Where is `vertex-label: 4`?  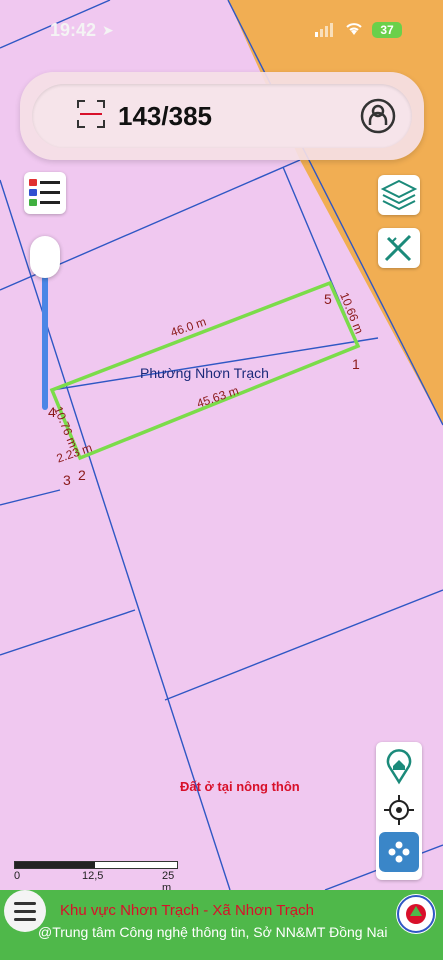 vertex-label: 4 is located at coordinates (52, 412).